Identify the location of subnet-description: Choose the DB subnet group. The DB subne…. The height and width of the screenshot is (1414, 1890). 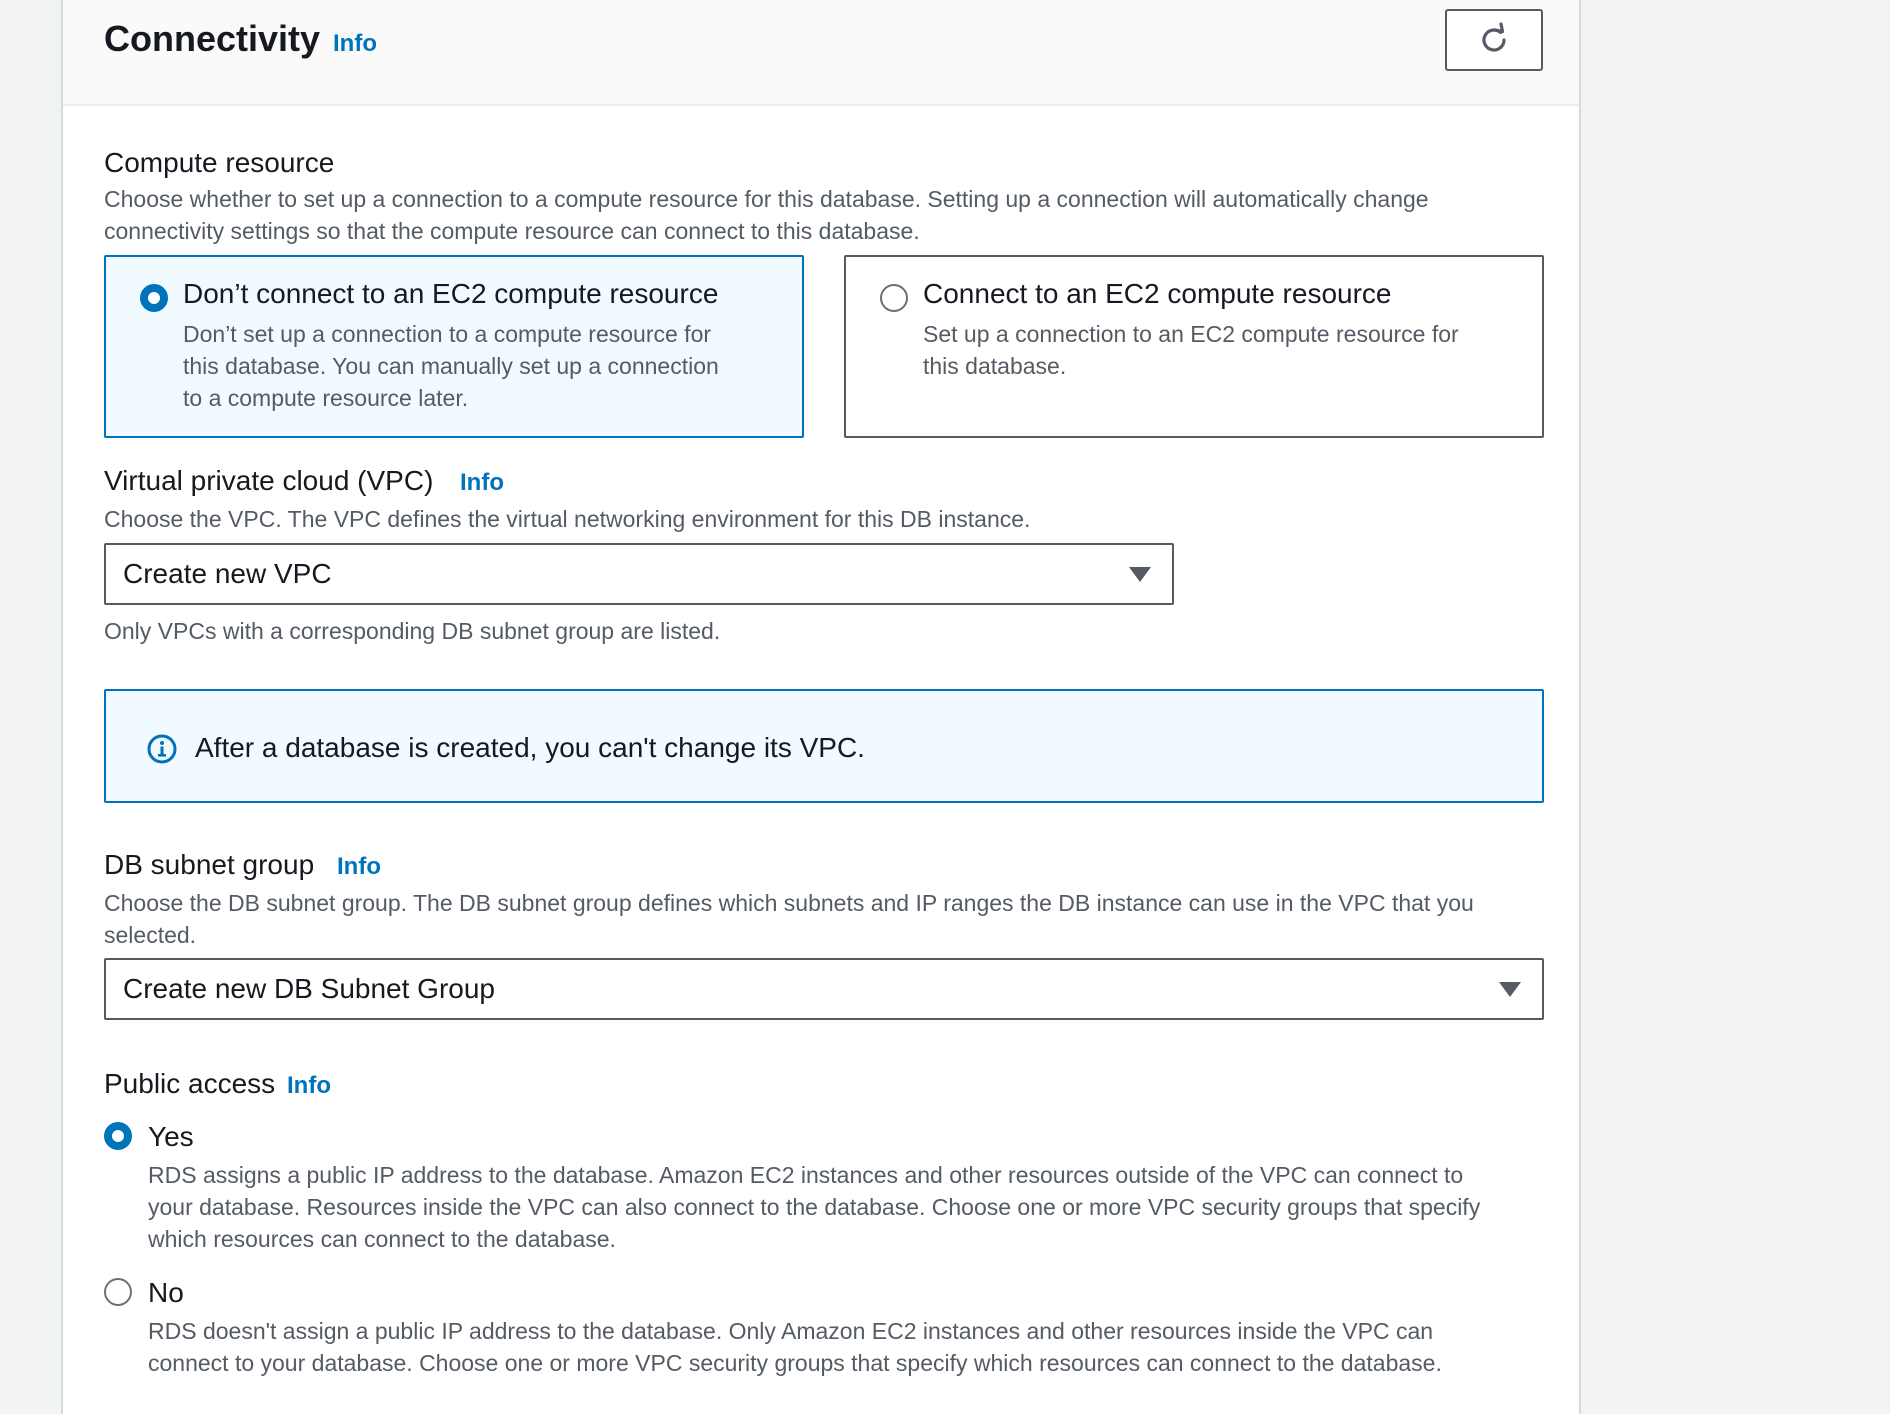
(789, 919).